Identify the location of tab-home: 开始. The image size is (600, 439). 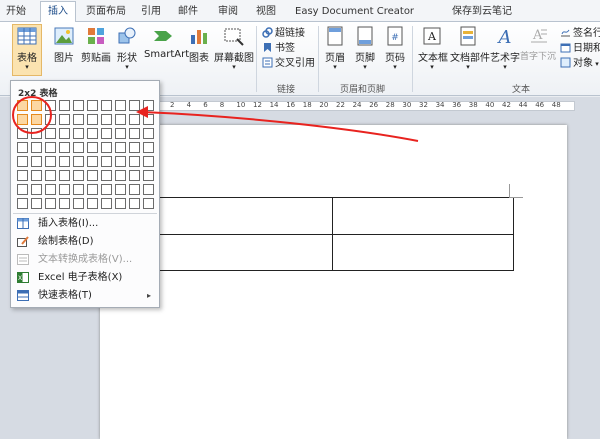
(16, 12).